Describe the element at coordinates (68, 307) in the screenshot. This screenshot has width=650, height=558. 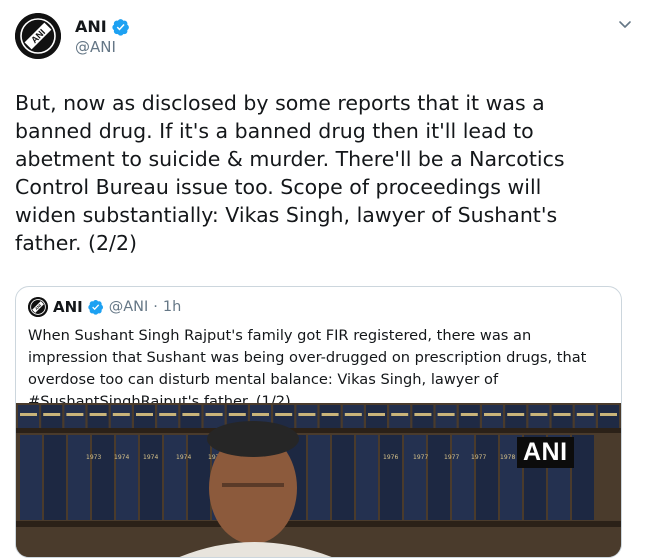
I see `quoted-author-name: ANI` at that location.